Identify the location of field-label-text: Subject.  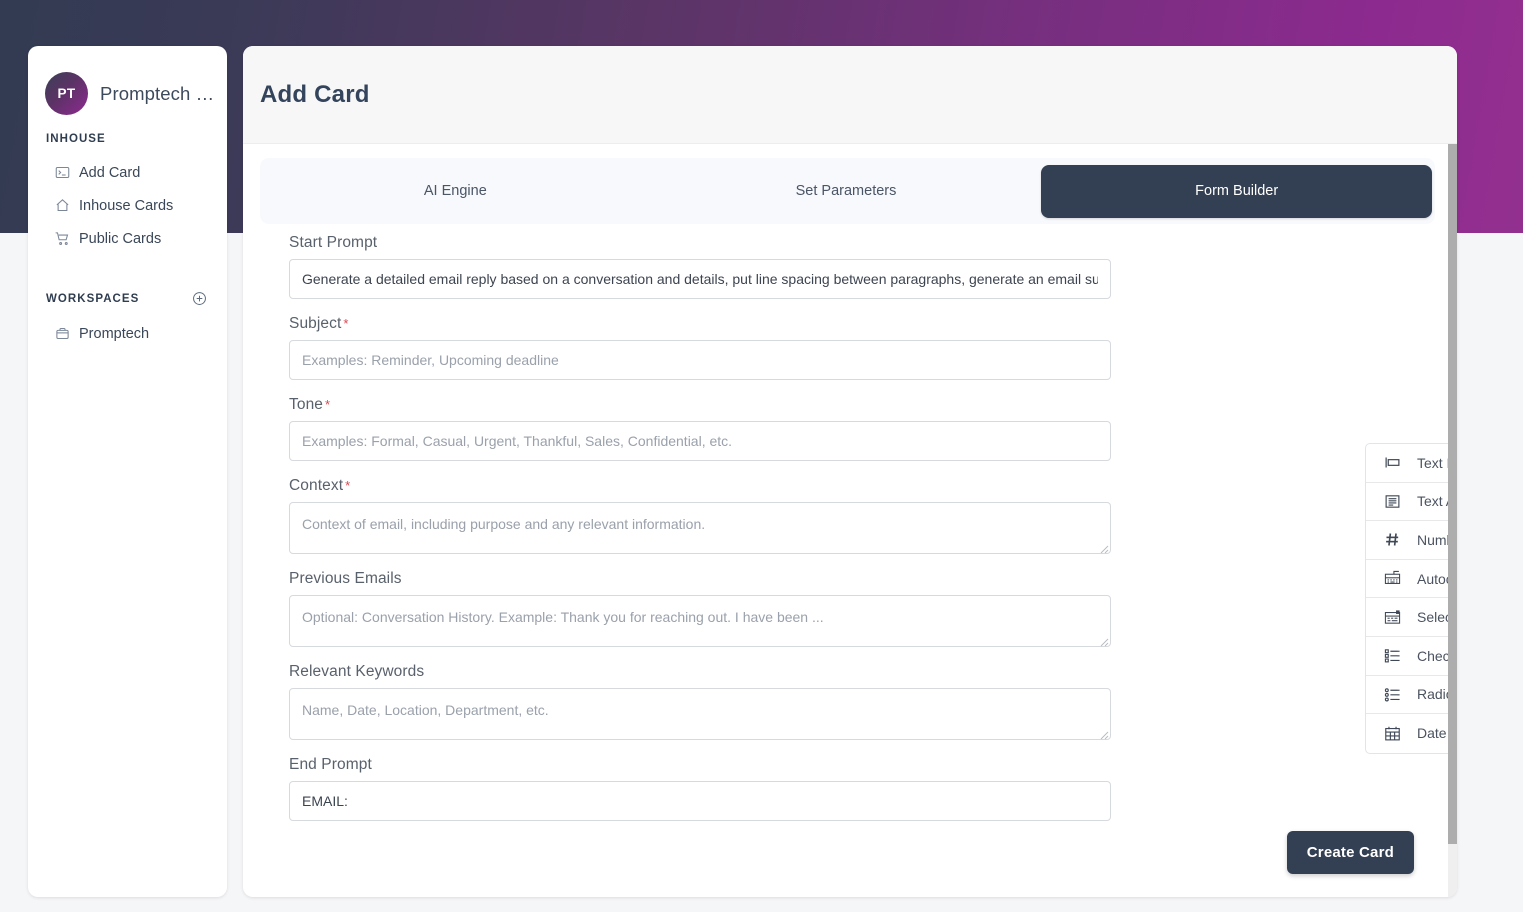
(315, 323).